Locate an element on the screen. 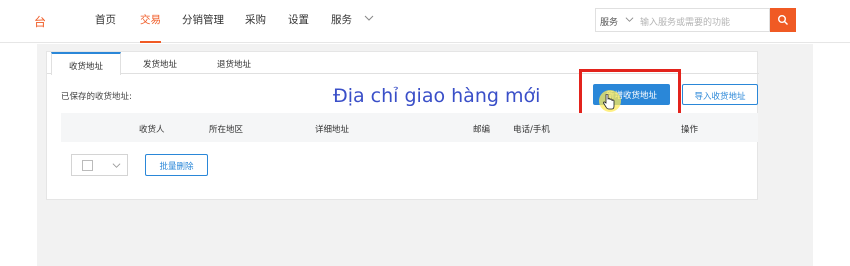  tab-shipping-address: 发货地址 is located at coordinates (160, 63).